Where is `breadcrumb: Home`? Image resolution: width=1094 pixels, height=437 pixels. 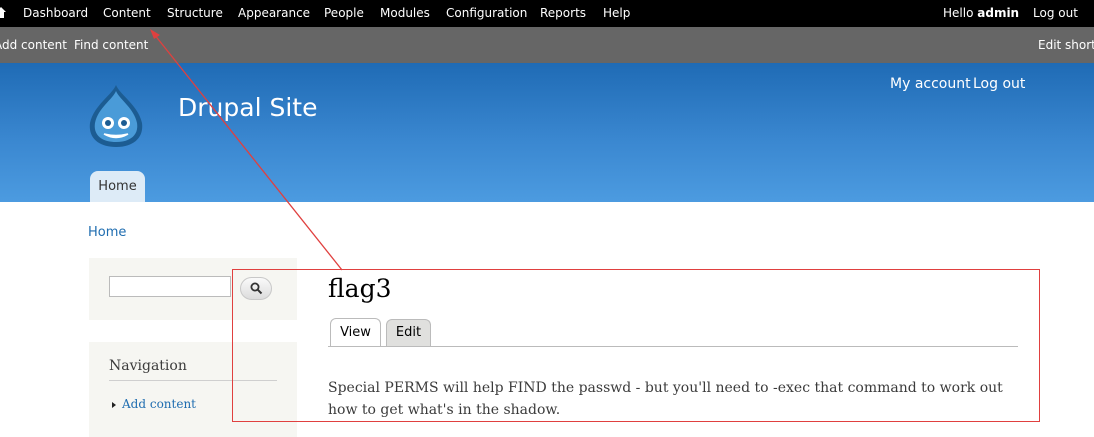 breadcrumb: Home is located at coordinates (107, 232).